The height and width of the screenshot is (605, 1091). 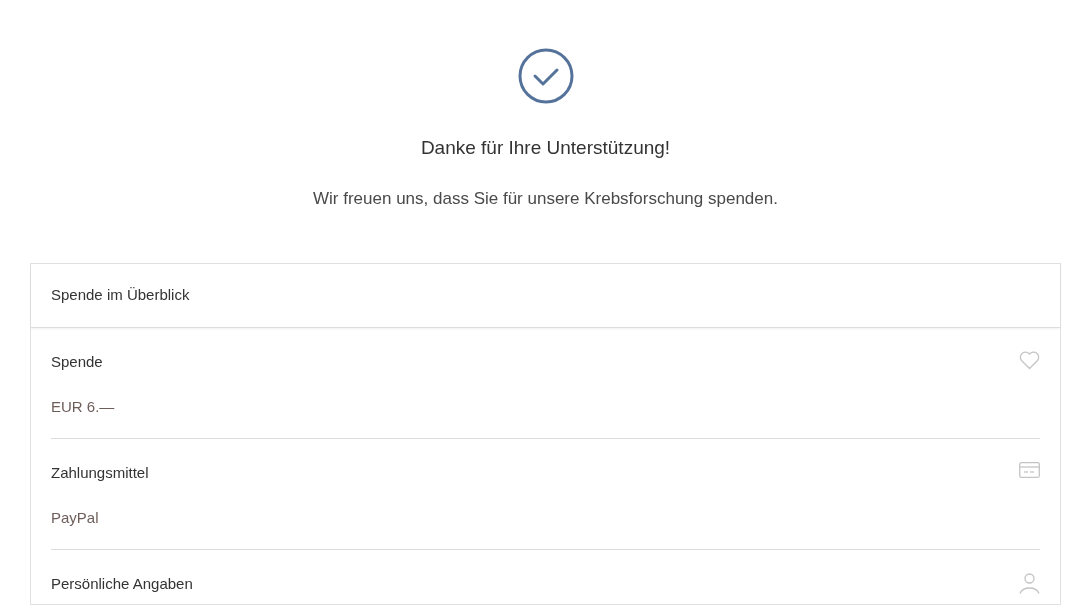 I want to click on person-icon, so click(x=1029, y=583).